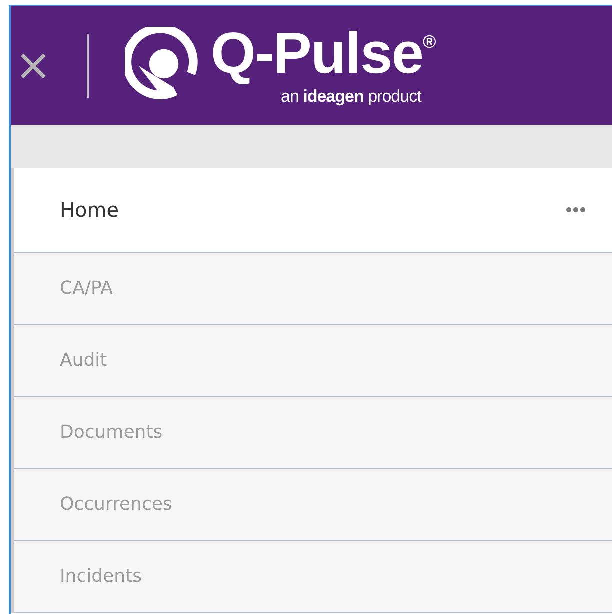  What do you see at coordinates (323, 53) in the screenshot?
I see `logo-name: Q-Pulse$^{®}$` at bounding box center [323, 53].